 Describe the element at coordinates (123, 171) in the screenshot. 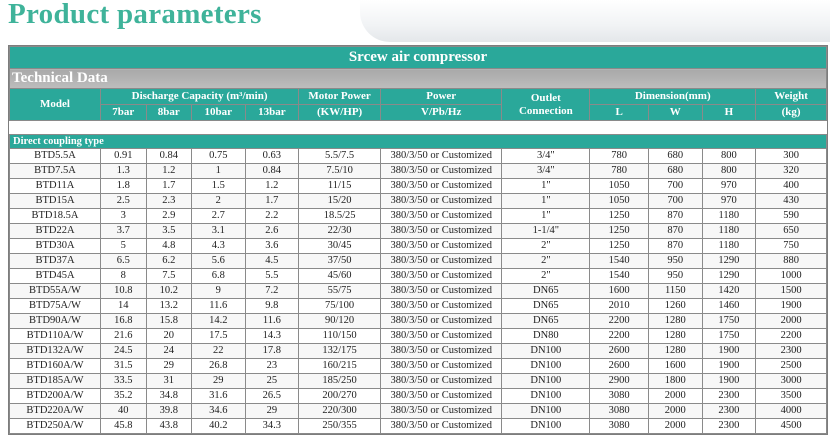

I see `cell-cap-7bar: 1.3` at that location.